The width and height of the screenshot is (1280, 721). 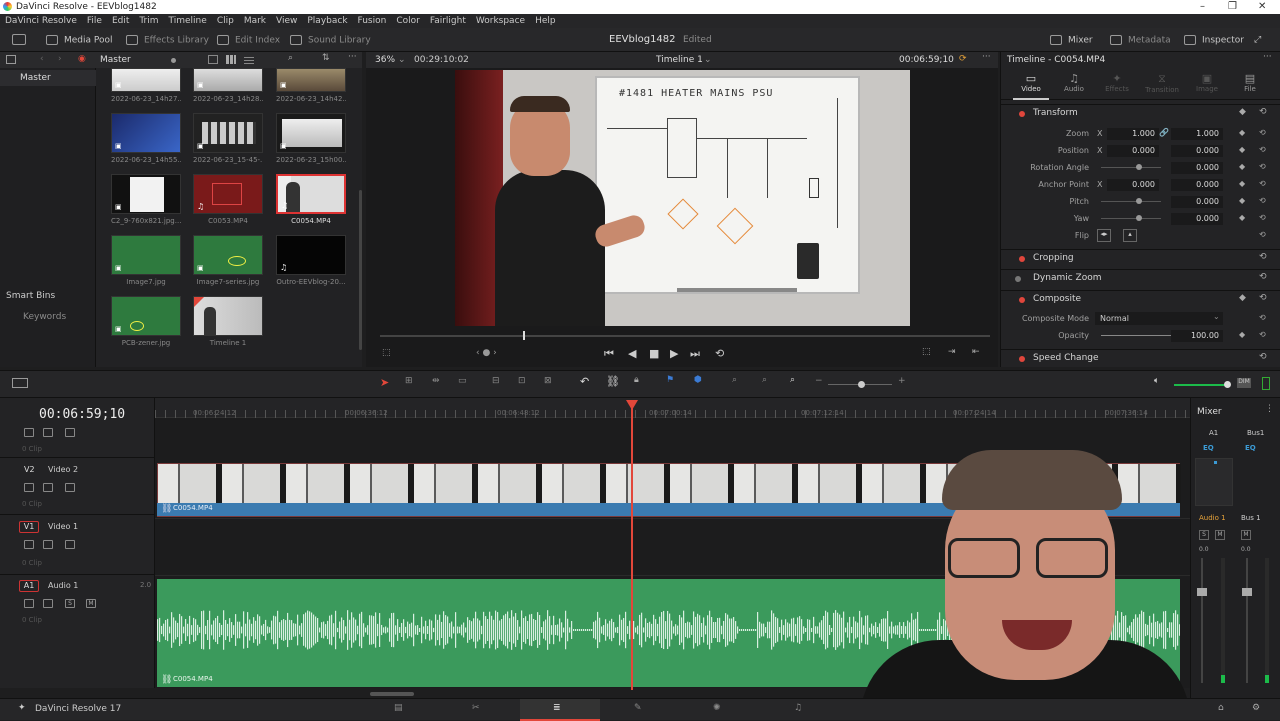 I want to click on clip-item: ▣ PCB-zener.jpg, so click(x=146, y=321).